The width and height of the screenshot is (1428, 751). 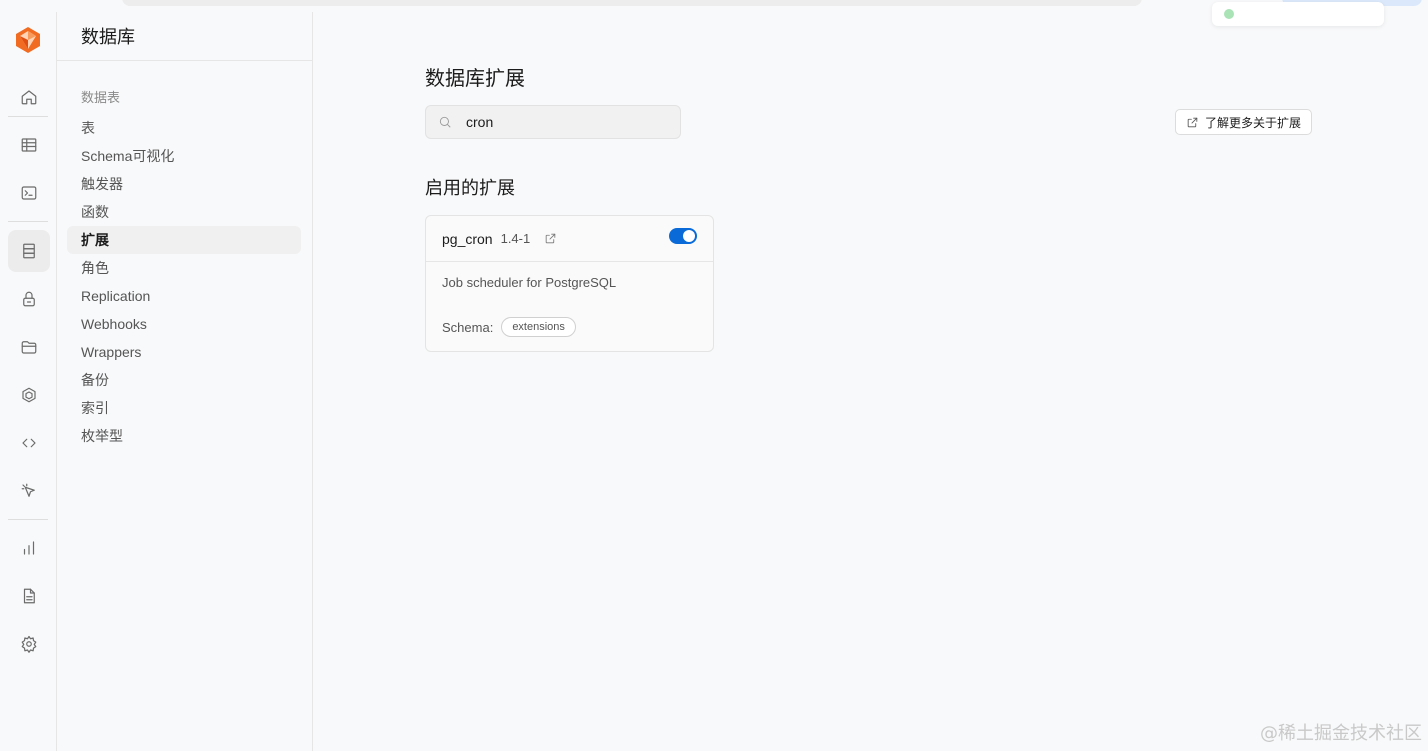 I want to click on page-title: 数据库扩展, so click(x=475, y=79).